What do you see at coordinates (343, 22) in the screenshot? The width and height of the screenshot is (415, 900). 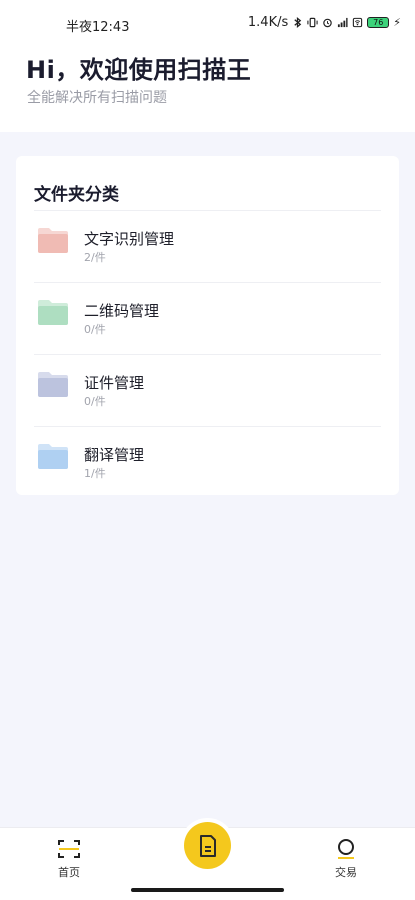 I see `signal-icon` at bounding box center [343, 22].